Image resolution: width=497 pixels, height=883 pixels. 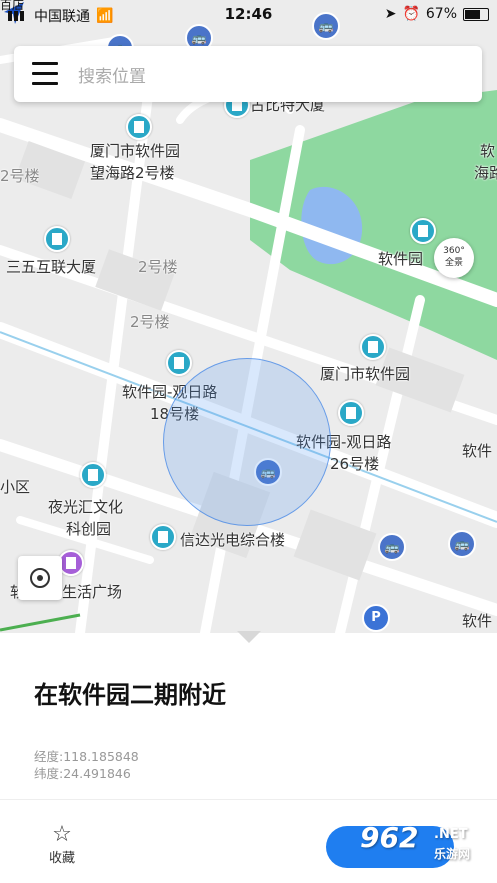 I want to click on panel-collapse-caret-icon, so click(x=249, y=637).